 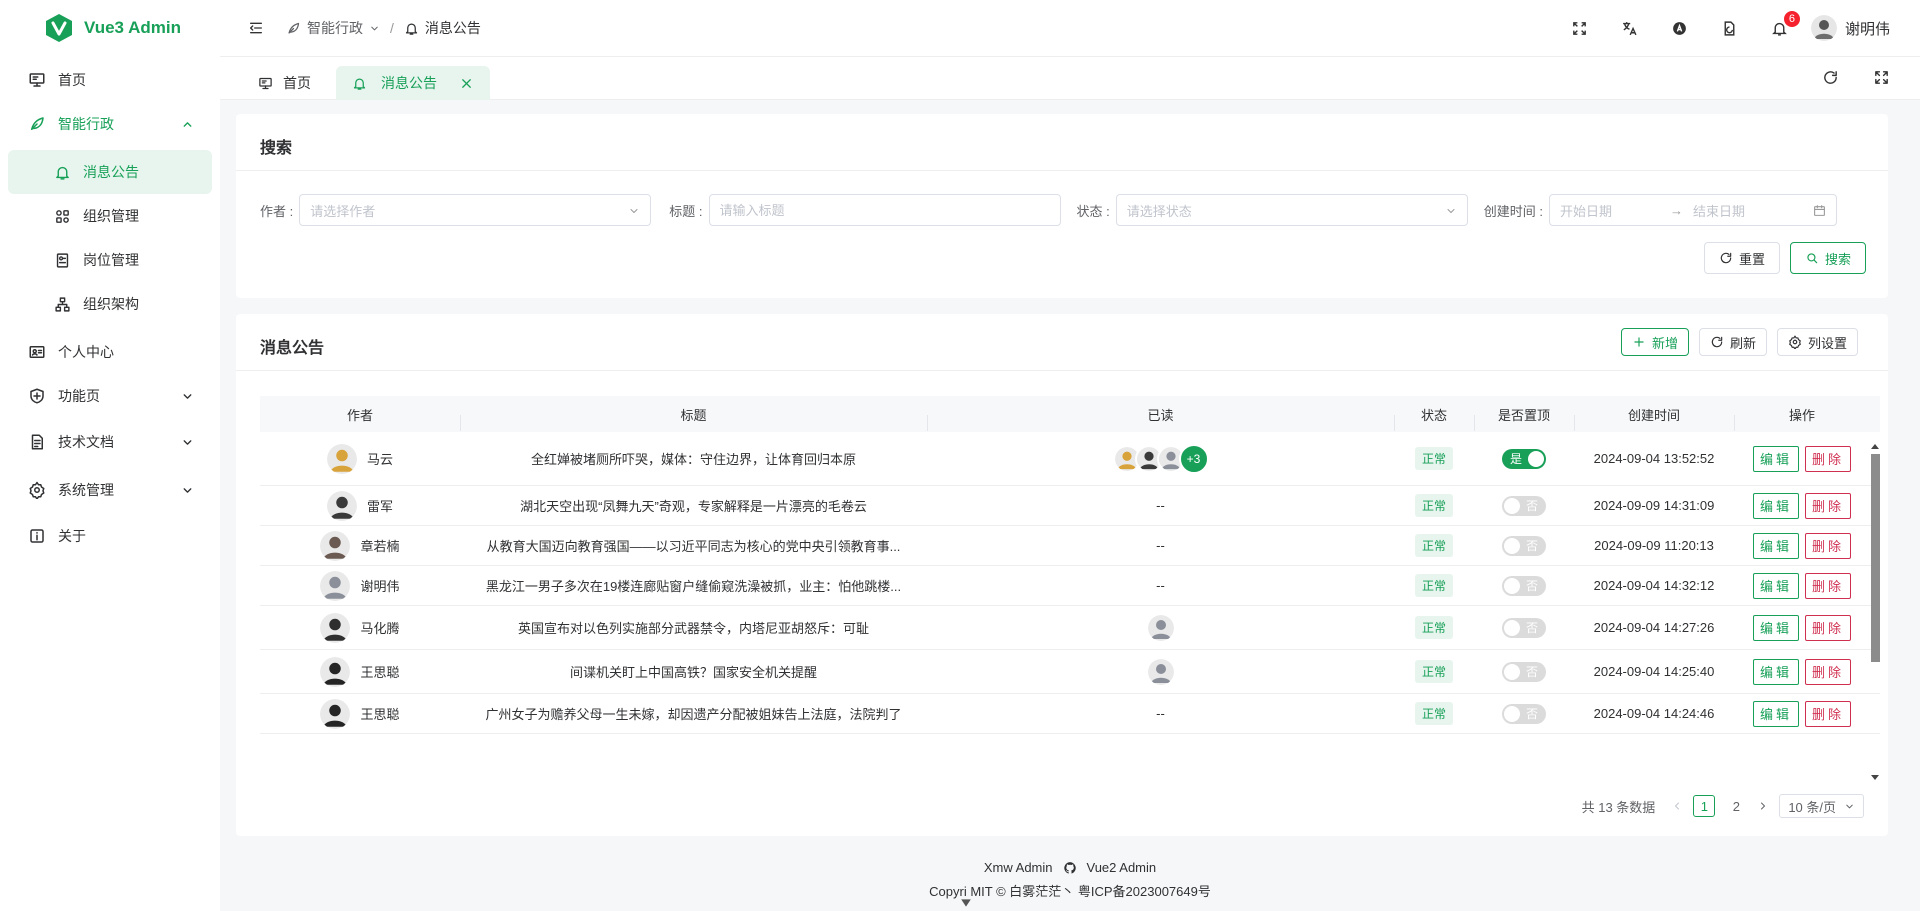 What do you see at coordinates (79, 396) in the screenshot?
I see `sidebar-item-label: 功能页` at bounding box center [79, 396].